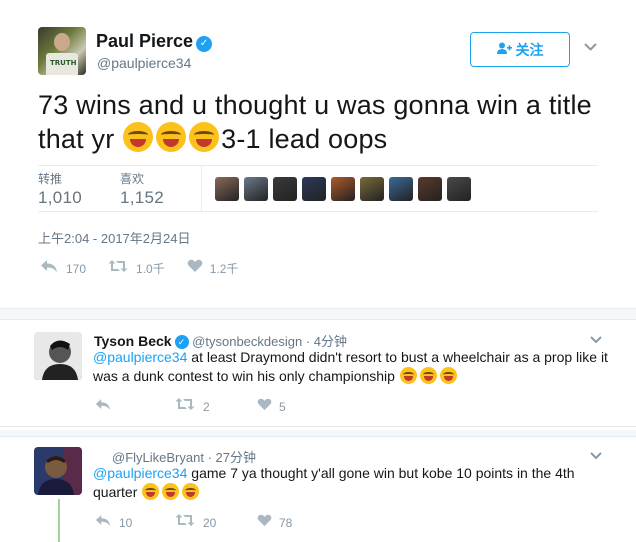 This screenshot has width=636, height=542. Describe the element at coordinates (282, 406) in the screenshot. I see `like-count: 5` at that location.